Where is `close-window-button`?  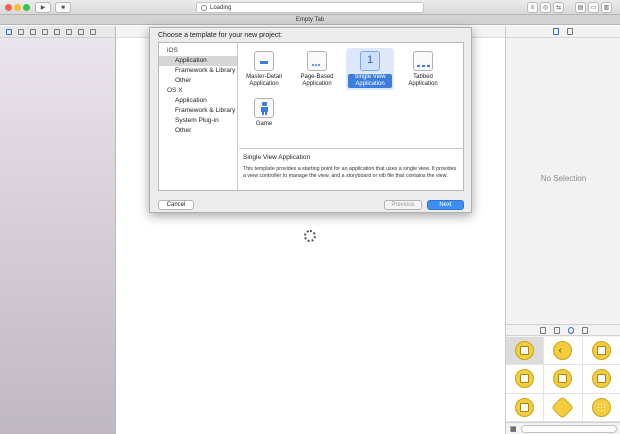
close-window-button is located at coordinates (8, 7).